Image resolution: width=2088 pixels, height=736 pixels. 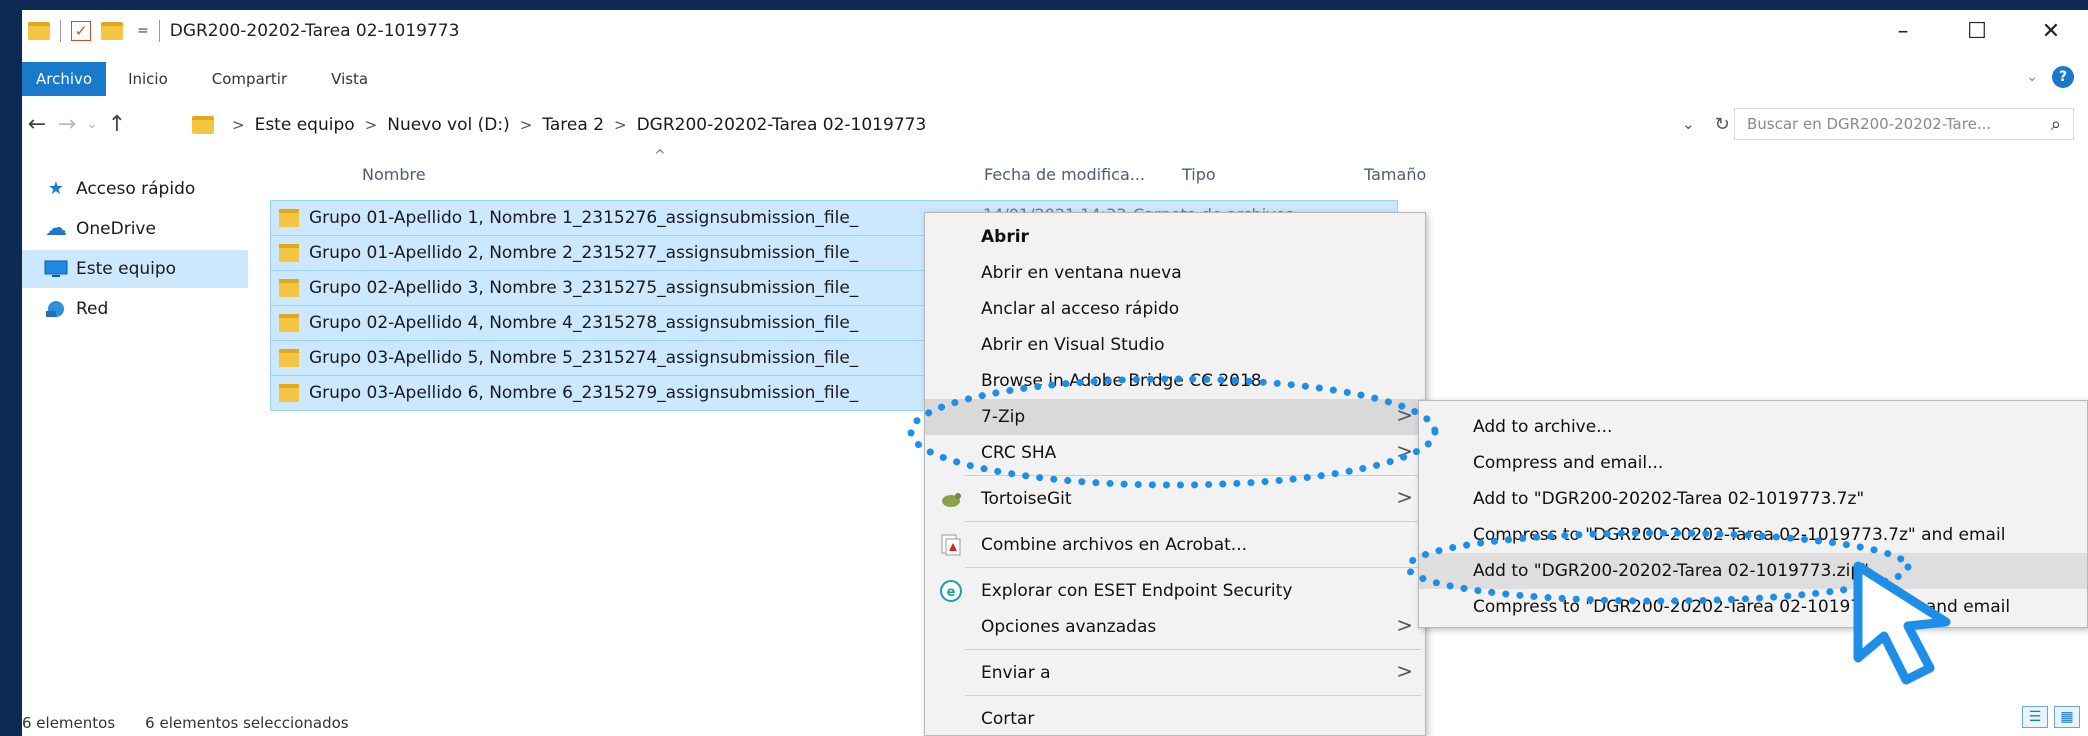 What do you see at coordinates (92, 124) in the screenshot?
I see `recent-locations-button: ⌄` at bounding box center [92, 124].